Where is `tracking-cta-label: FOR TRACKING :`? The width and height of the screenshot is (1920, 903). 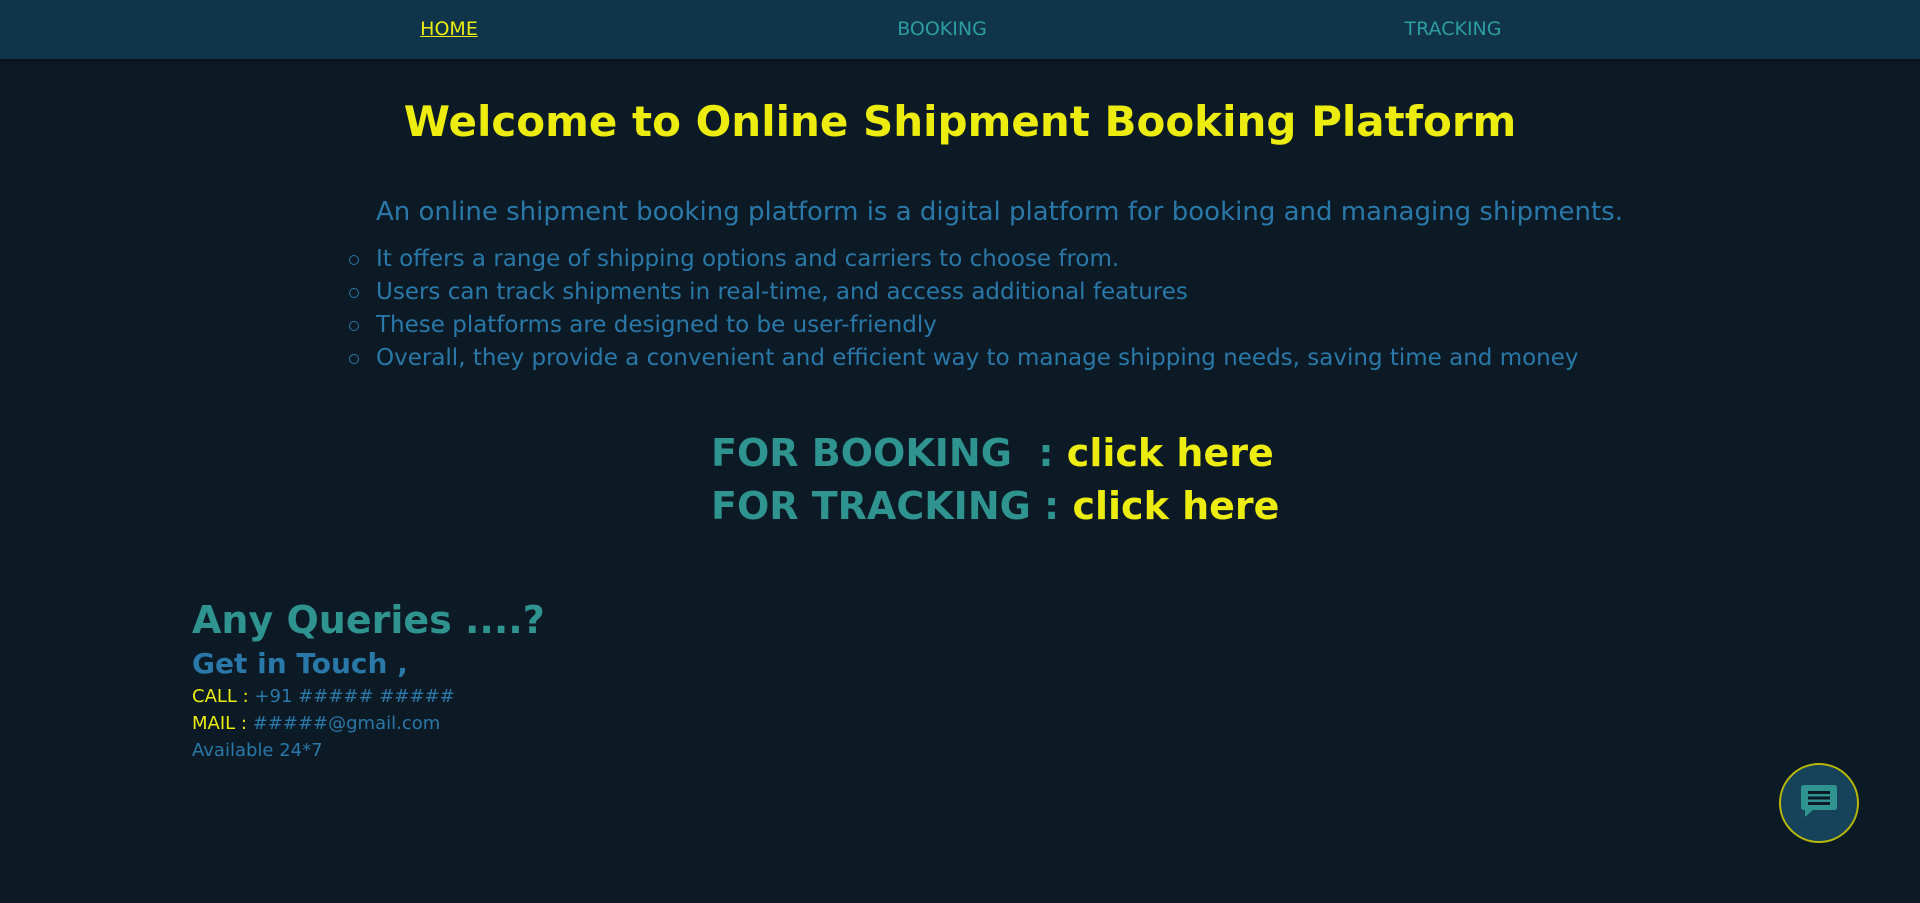 tracking-cta-label: FOR TRACKING : is located at coordinates (892, 506).